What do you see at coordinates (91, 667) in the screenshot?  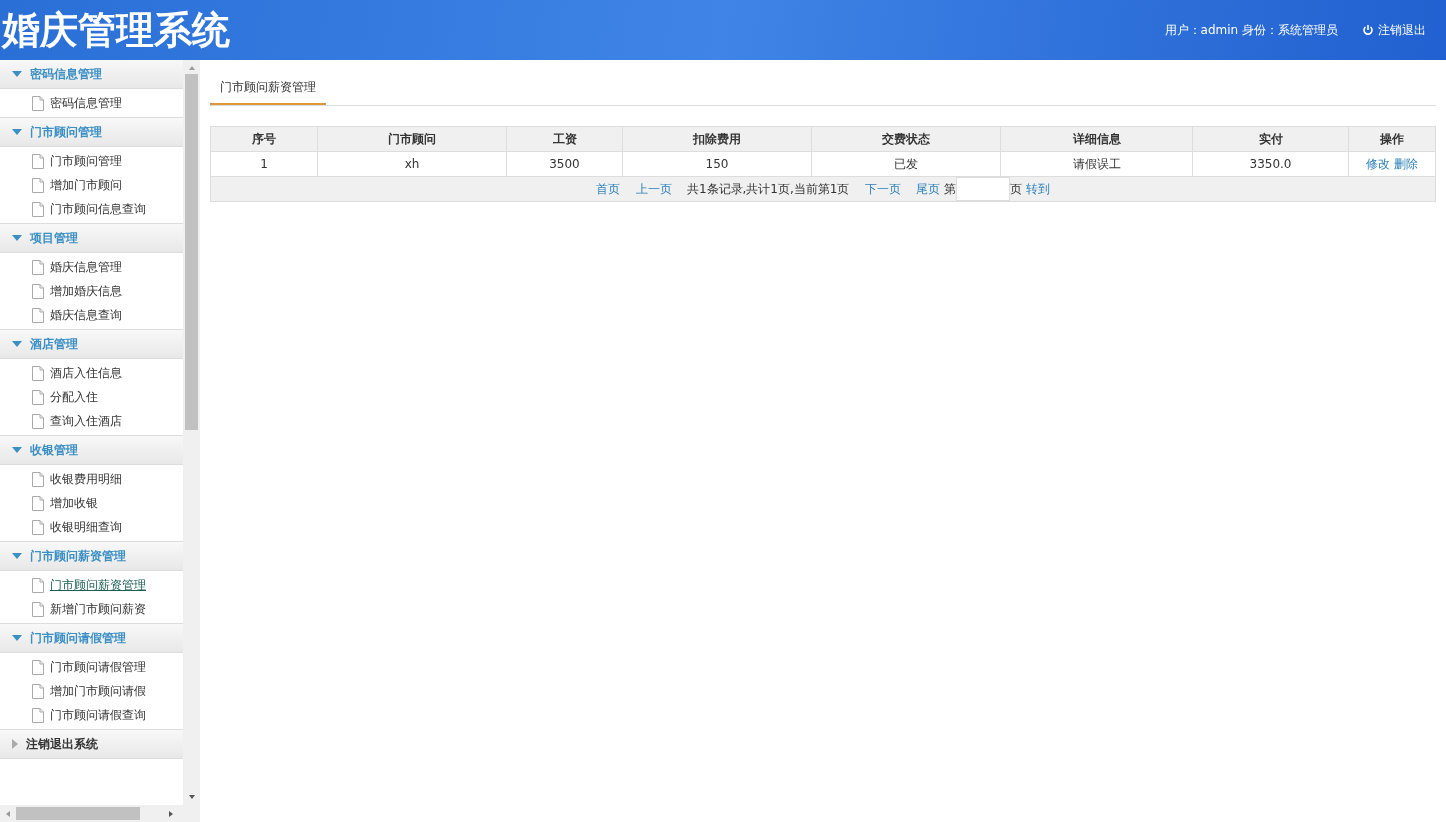 I see `menu-item: 门市顾问请假管理` at bounding box center [91, 667].